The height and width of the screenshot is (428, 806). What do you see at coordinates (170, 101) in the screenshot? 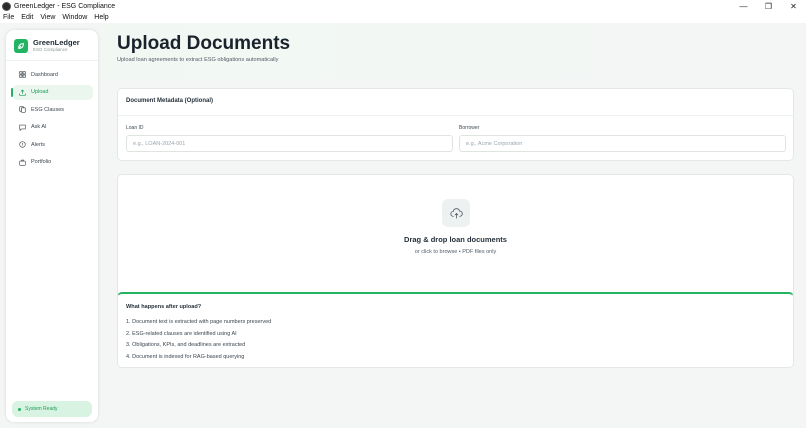
I see `metadata-title: Document Metadata (Optional)` at bounding box center [170, 101].